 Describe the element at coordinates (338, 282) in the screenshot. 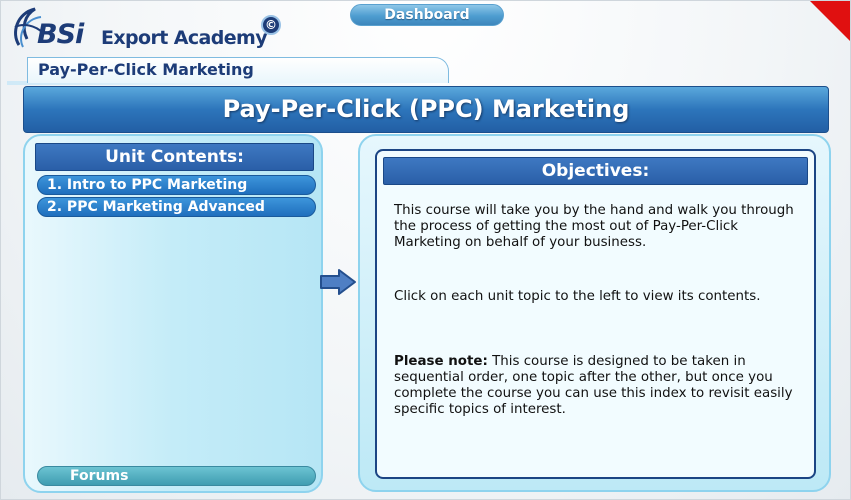

I see `right-arrow-icon` at that location.